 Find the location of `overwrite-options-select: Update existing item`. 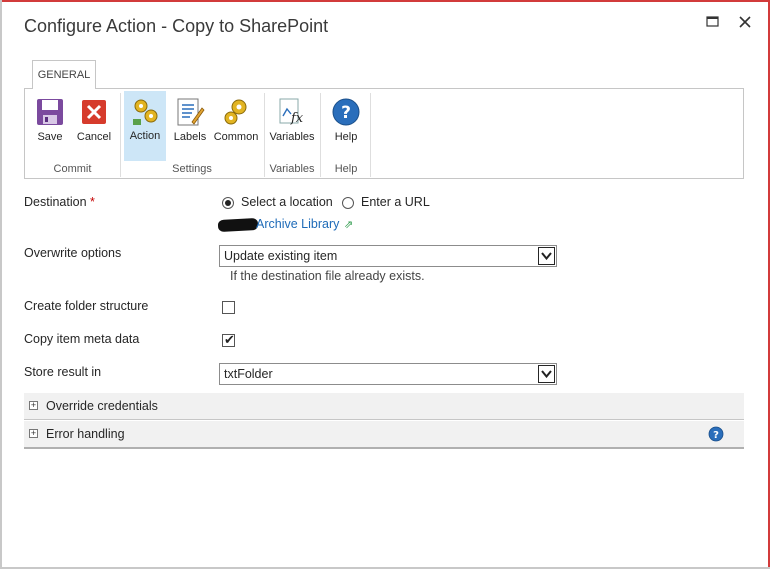

overwrite-options-select: Update existing item is located at coordinates (388, 256).